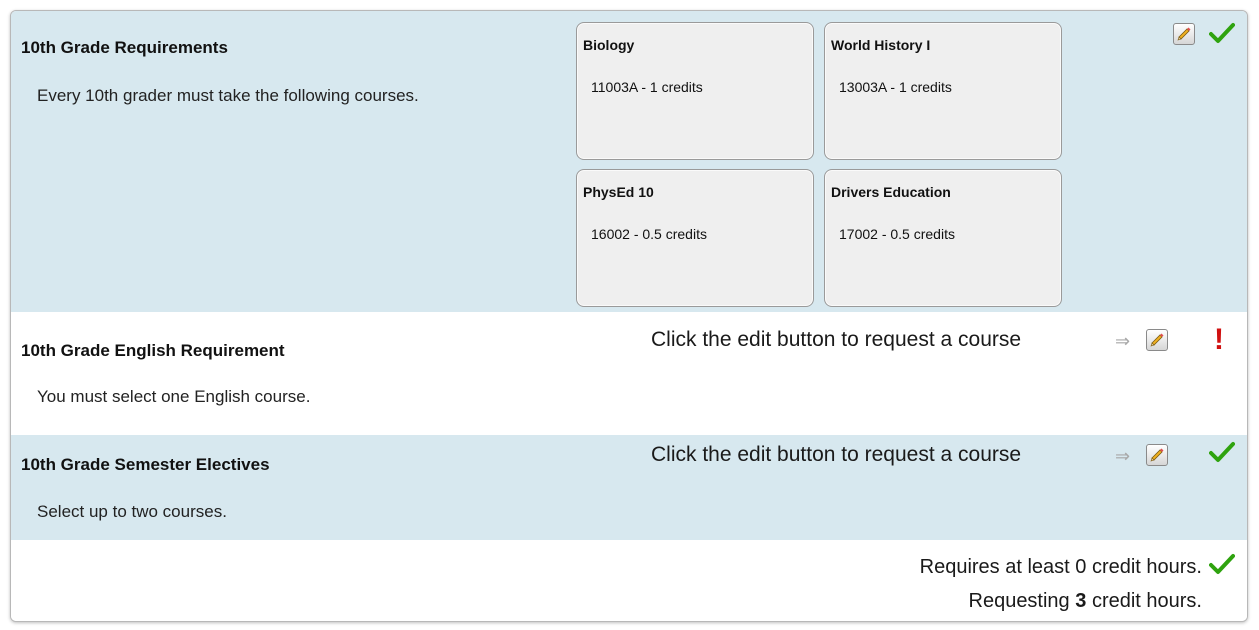 The width and height of the screenshot is (1259, 630). Describe the element at coordinates (618, 192) in the screenshot. I see `course-name: PhysEd 10` at that location.